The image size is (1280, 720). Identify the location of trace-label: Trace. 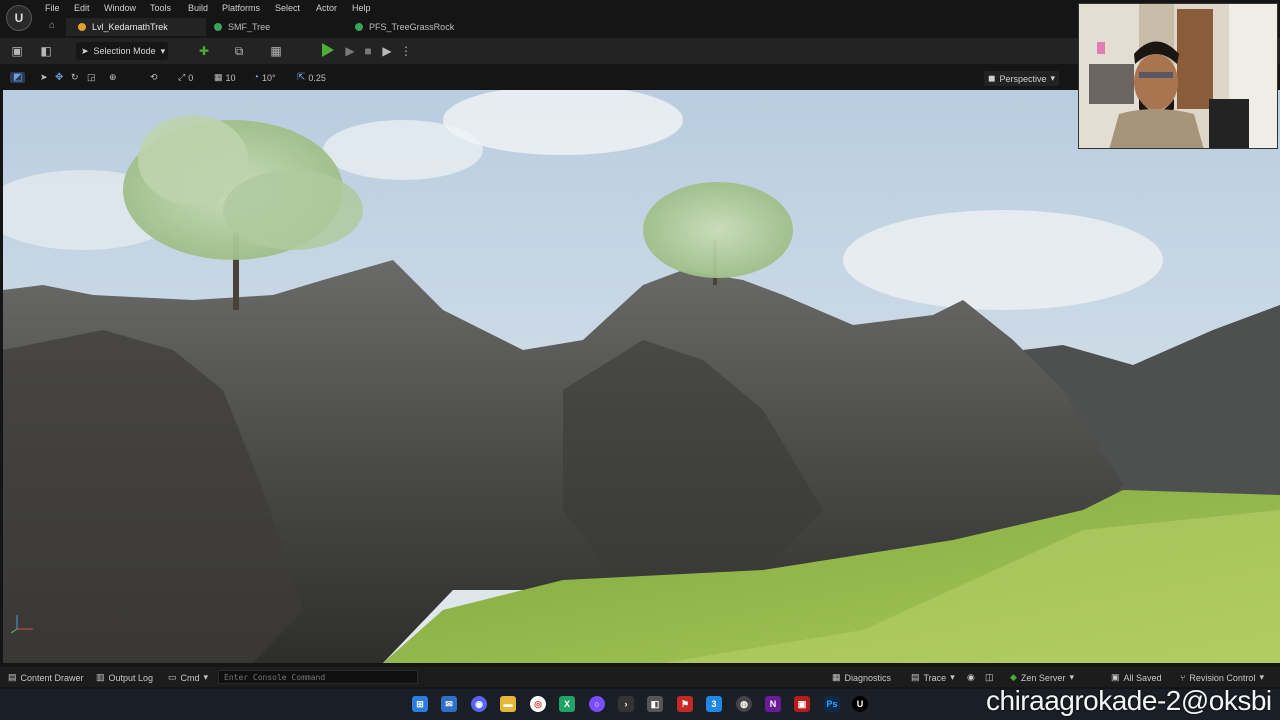
(935, 677).